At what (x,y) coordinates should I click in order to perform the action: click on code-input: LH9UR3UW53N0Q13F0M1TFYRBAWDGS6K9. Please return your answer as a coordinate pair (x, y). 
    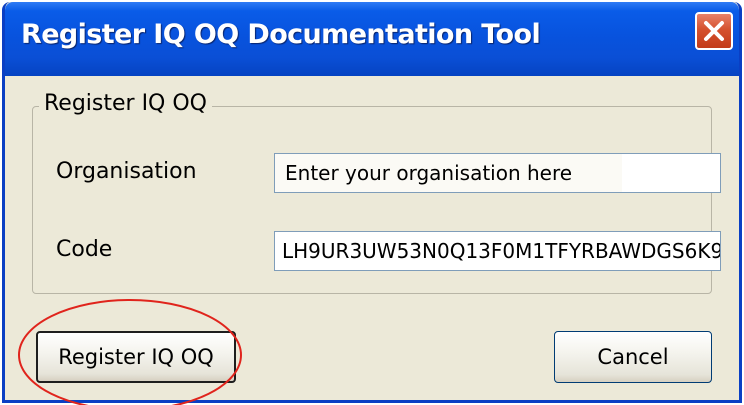
    Looking at the image, I should click on (497, 251).